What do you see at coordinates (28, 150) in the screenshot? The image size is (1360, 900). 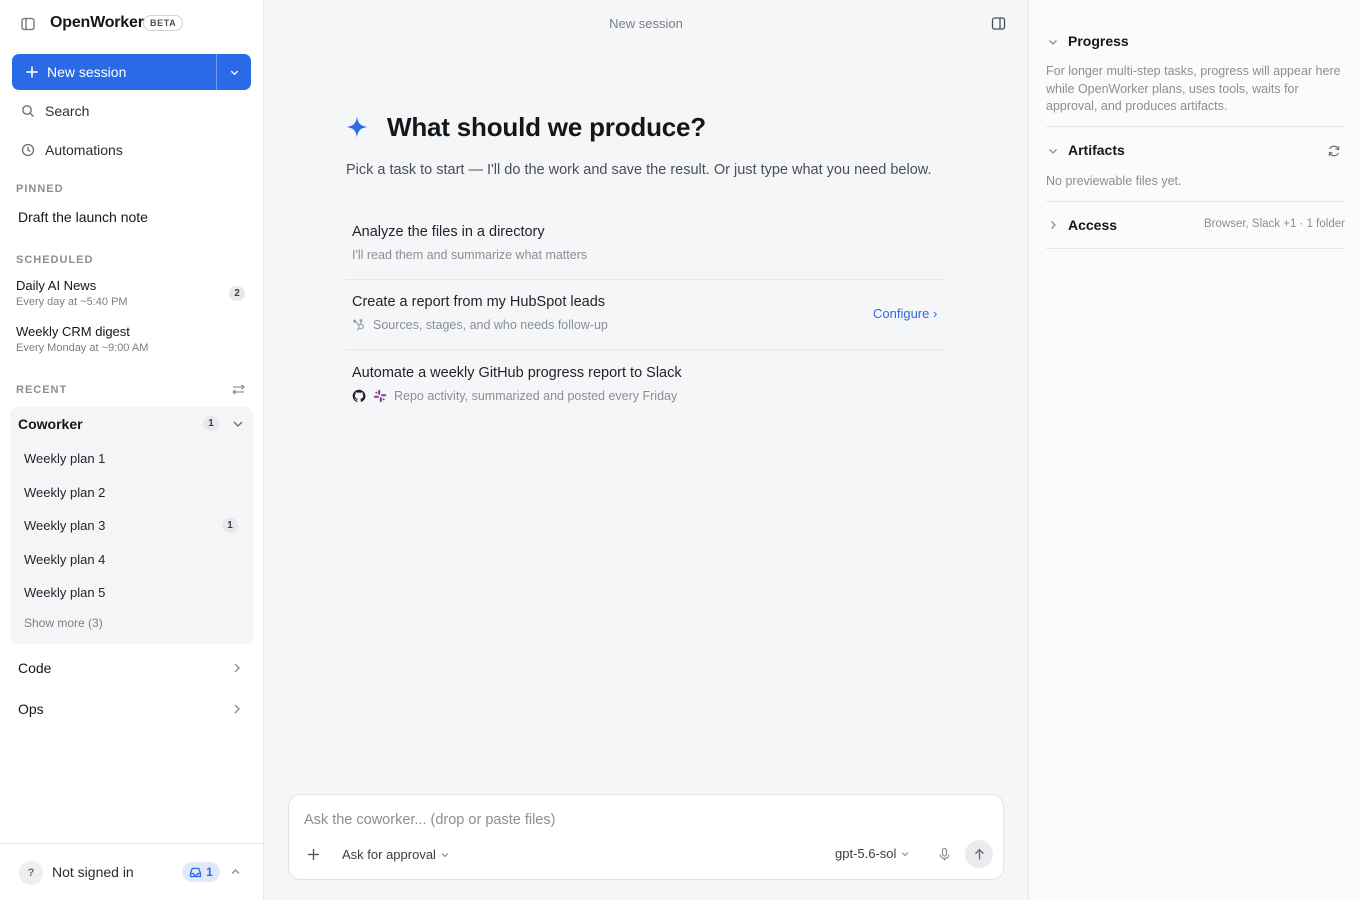 I see `clock-icon` at bounding box center [28, 150].